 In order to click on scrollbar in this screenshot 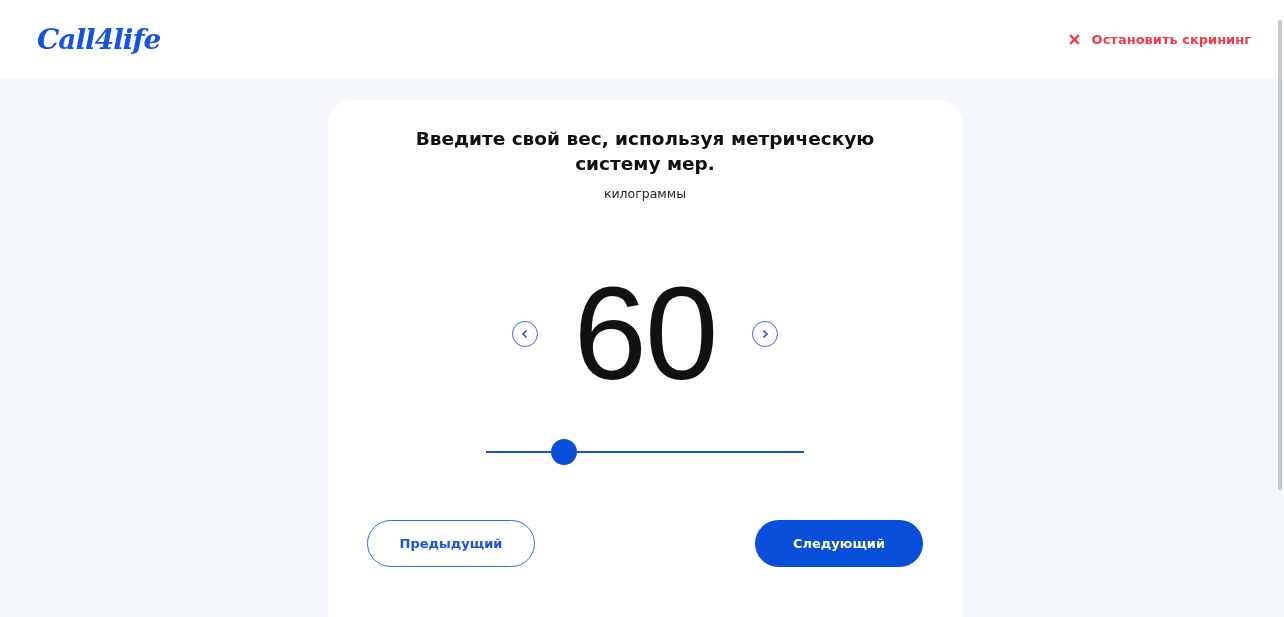, I will do `click(1280, 255)`.